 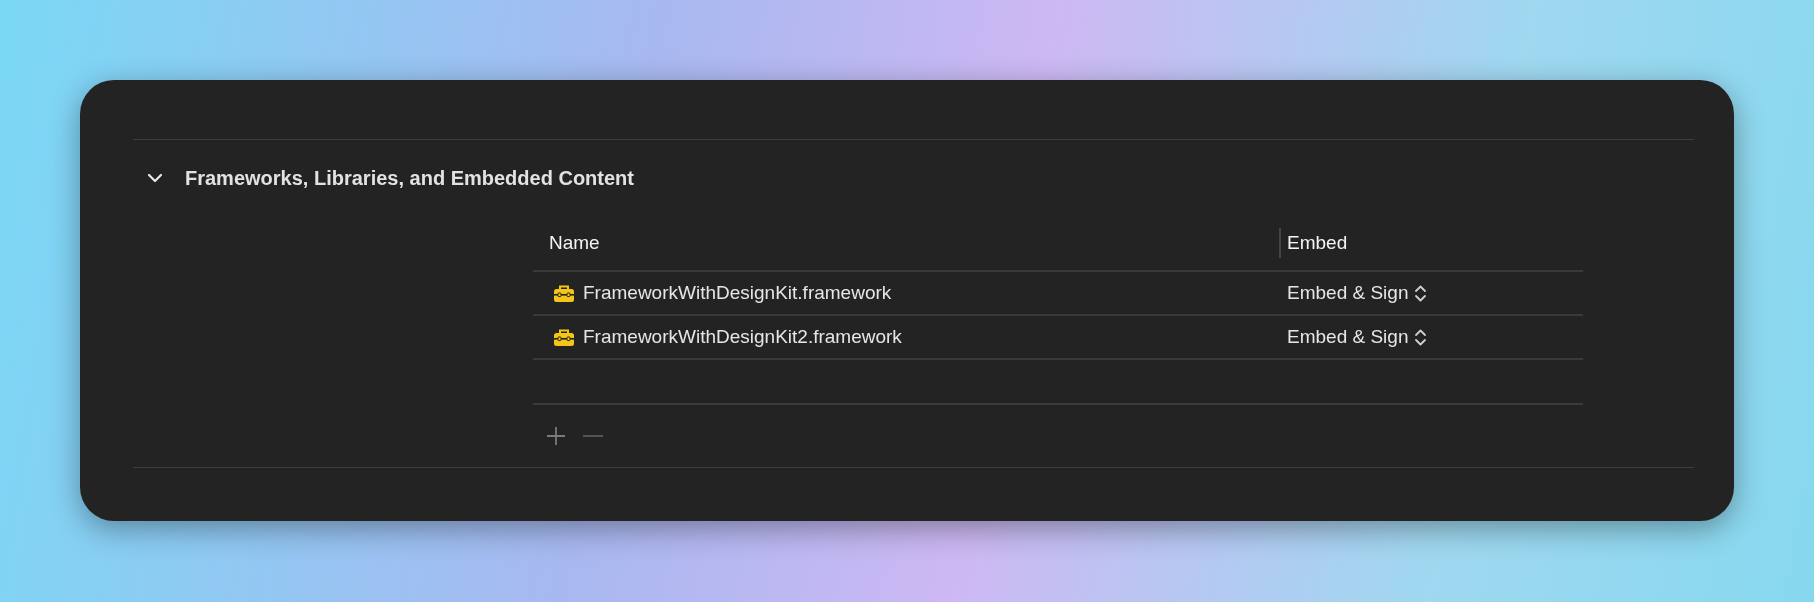 I want to click on file-name: FrameworkWithDesignKit2.framework, so click(x=742, y=337).